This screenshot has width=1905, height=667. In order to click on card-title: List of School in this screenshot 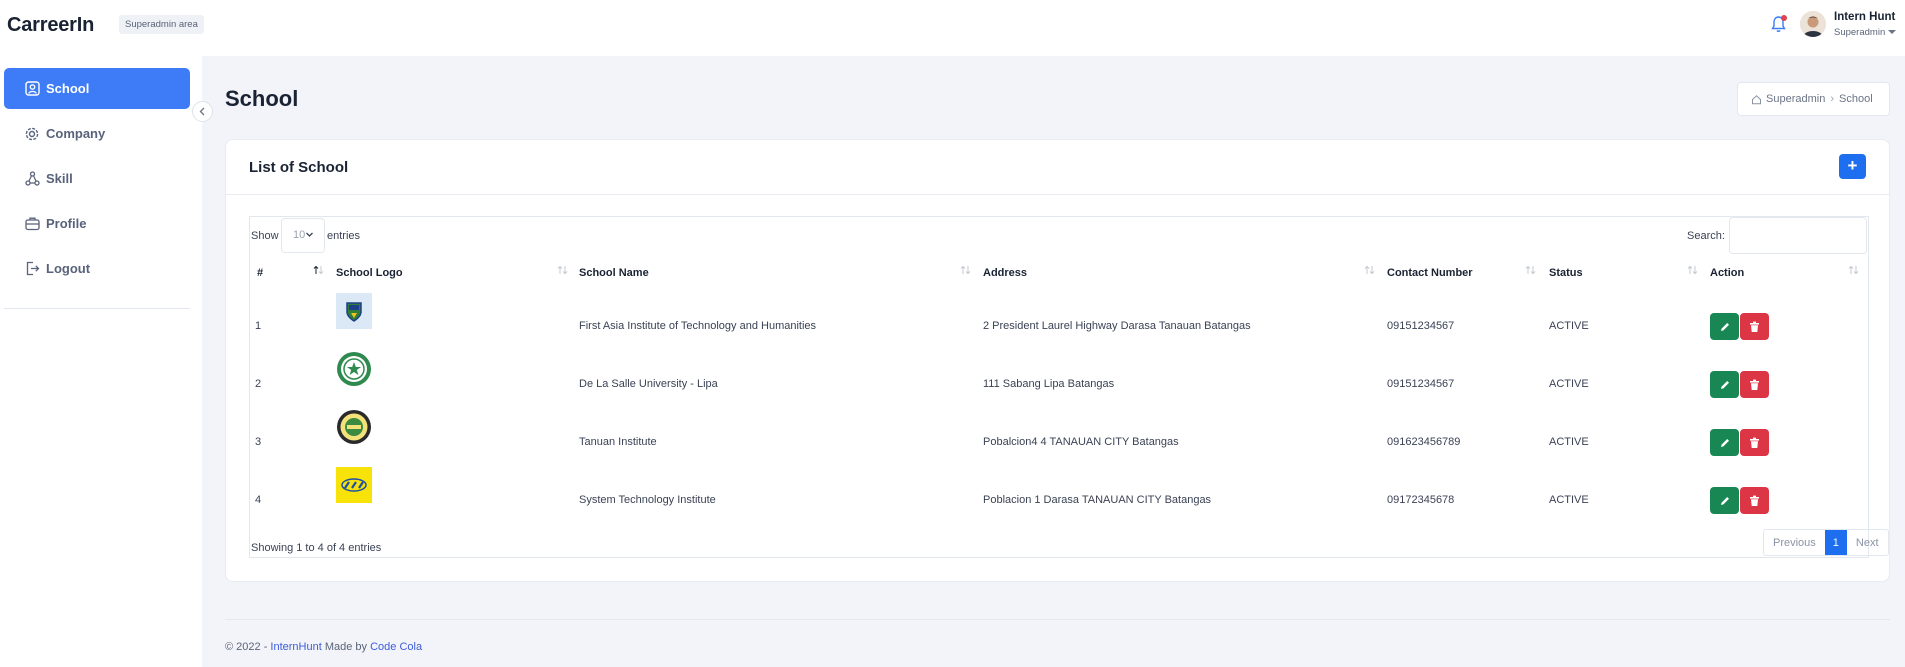, I will do `click(299, 167)`.